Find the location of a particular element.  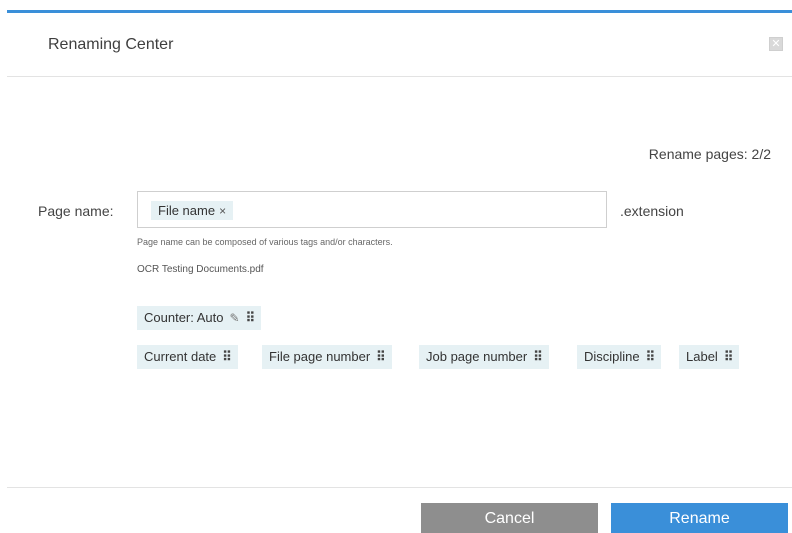

tag-label: Label ⠿ is located at coordinates (709, 357).